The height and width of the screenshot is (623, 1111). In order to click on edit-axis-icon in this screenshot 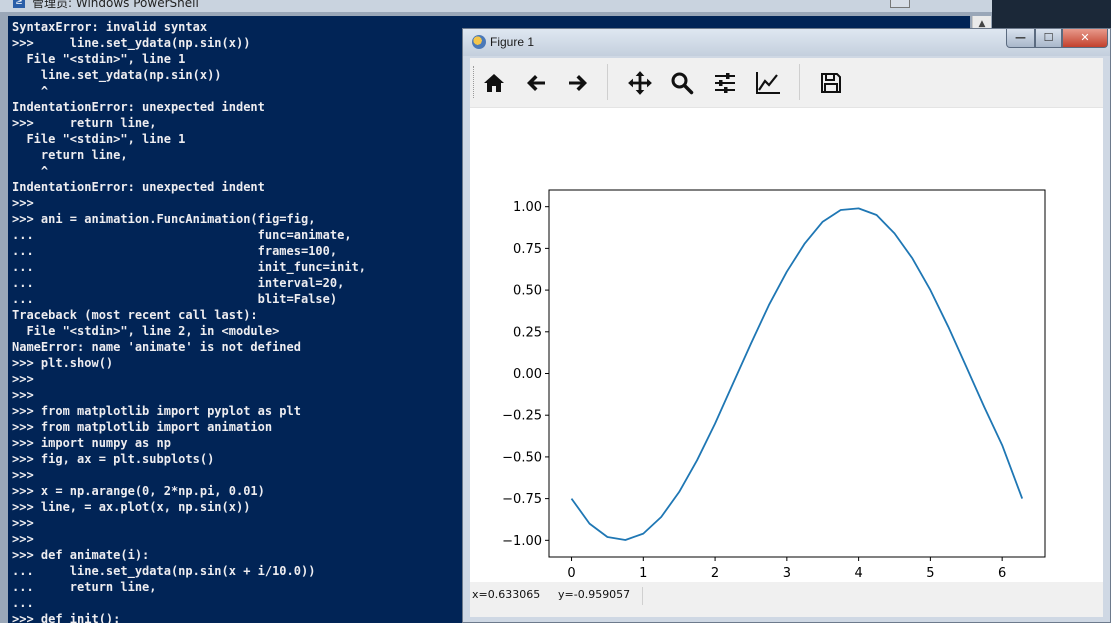, I will do `click(768, 83)`.